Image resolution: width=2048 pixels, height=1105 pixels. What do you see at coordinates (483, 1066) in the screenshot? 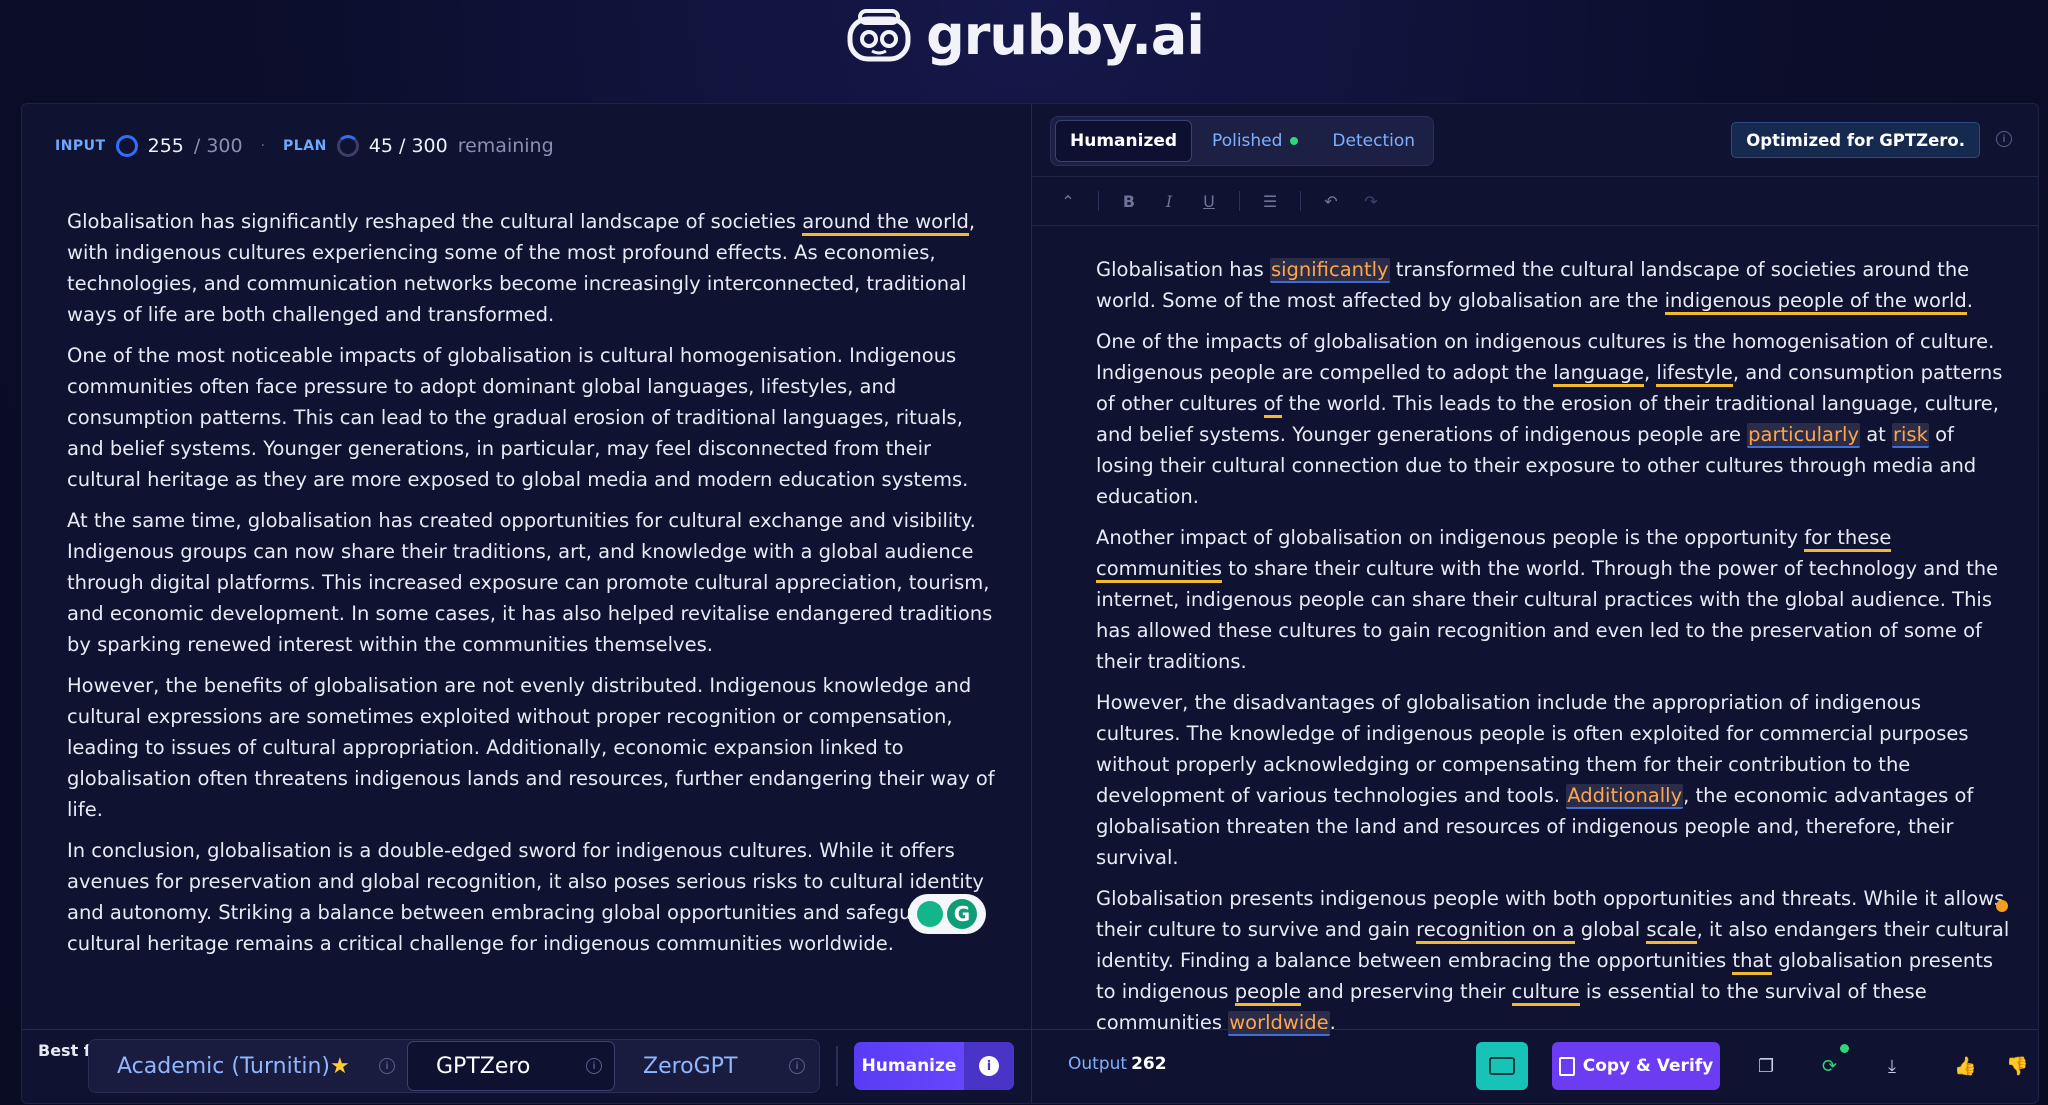
I see `mode-label: GPTZero` at bounding box center [483, 1066].